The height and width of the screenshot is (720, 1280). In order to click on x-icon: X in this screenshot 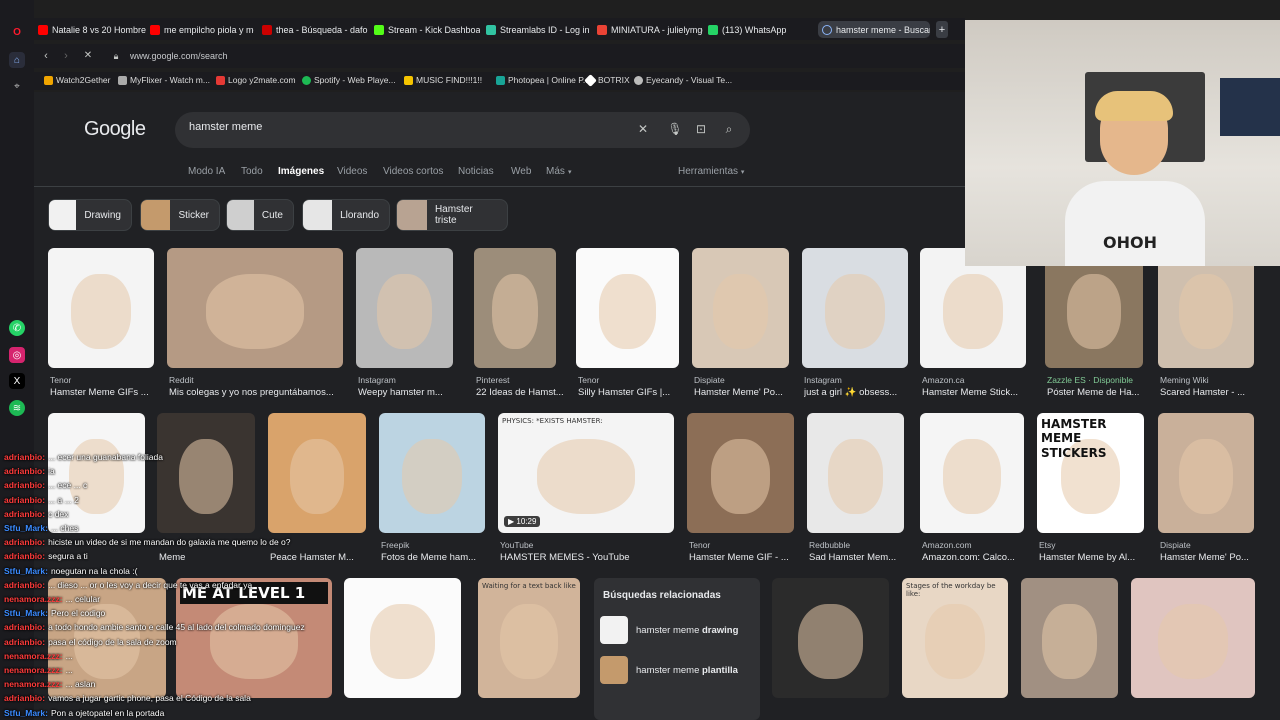, I will do `click(17, 381)`.